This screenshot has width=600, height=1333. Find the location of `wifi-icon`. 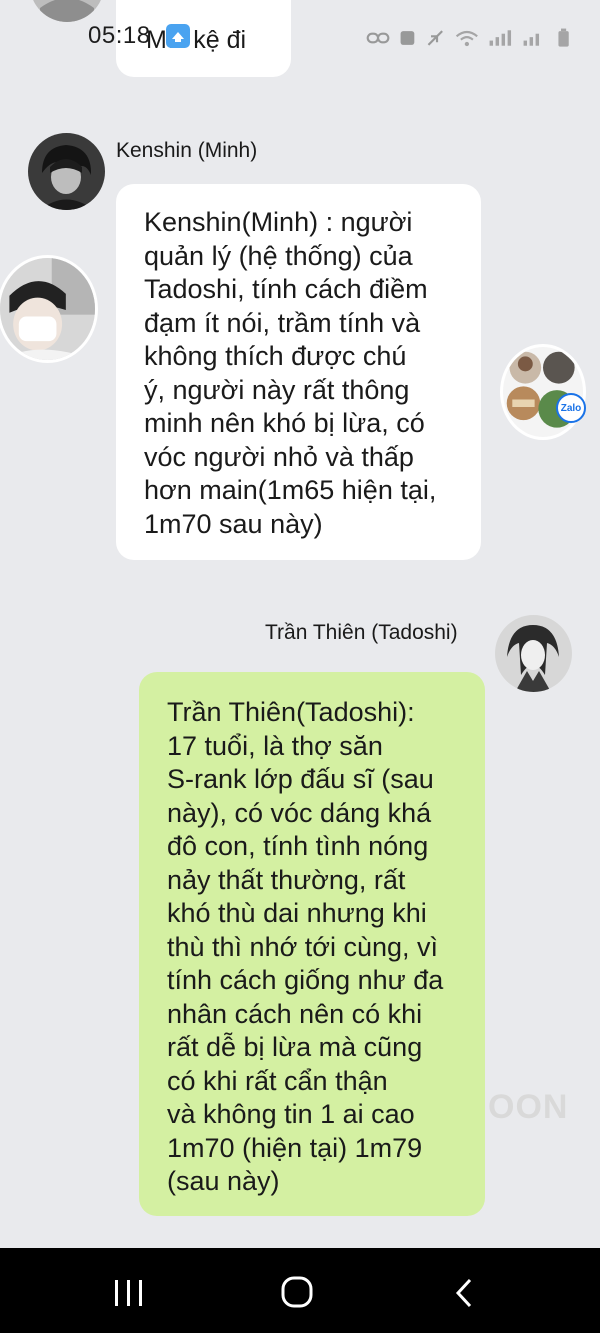

wifi-icon is located at coordinates (466, 38).